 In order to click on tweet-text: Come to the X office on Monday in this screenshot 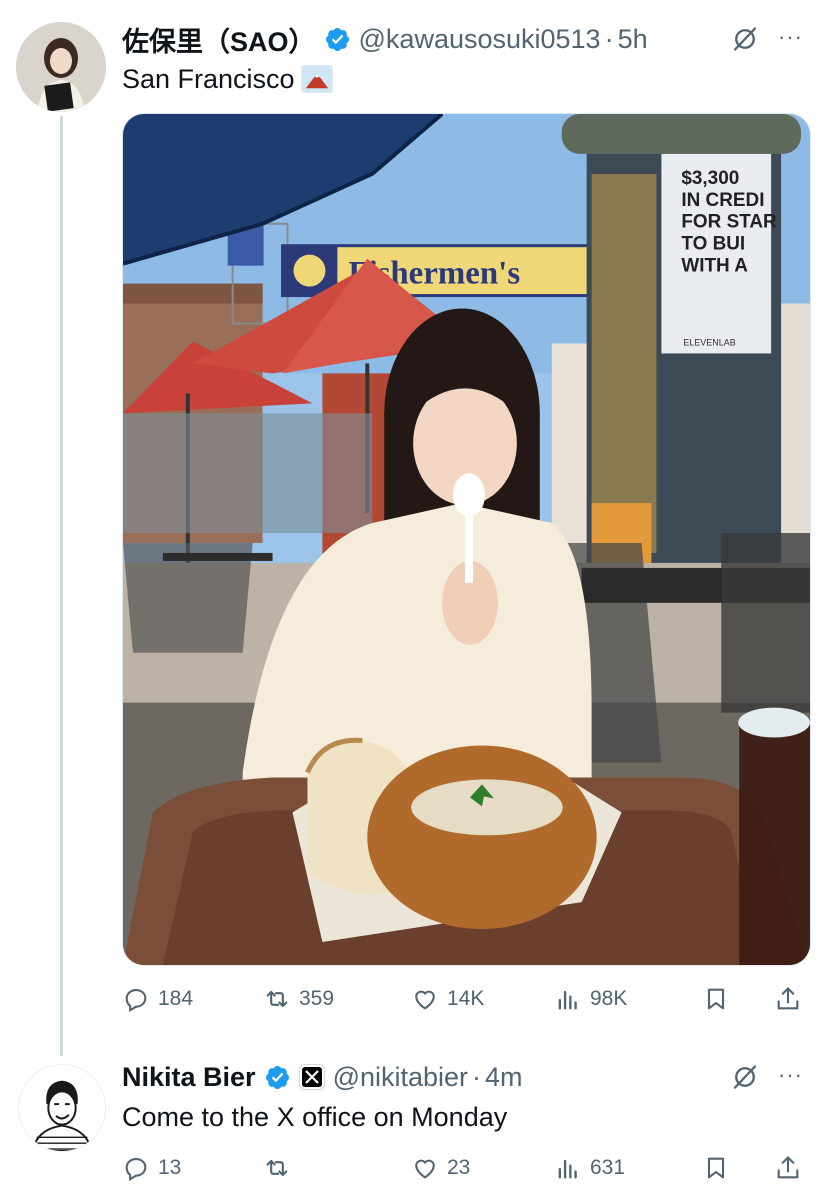, I will do `click(314, 1117)`.